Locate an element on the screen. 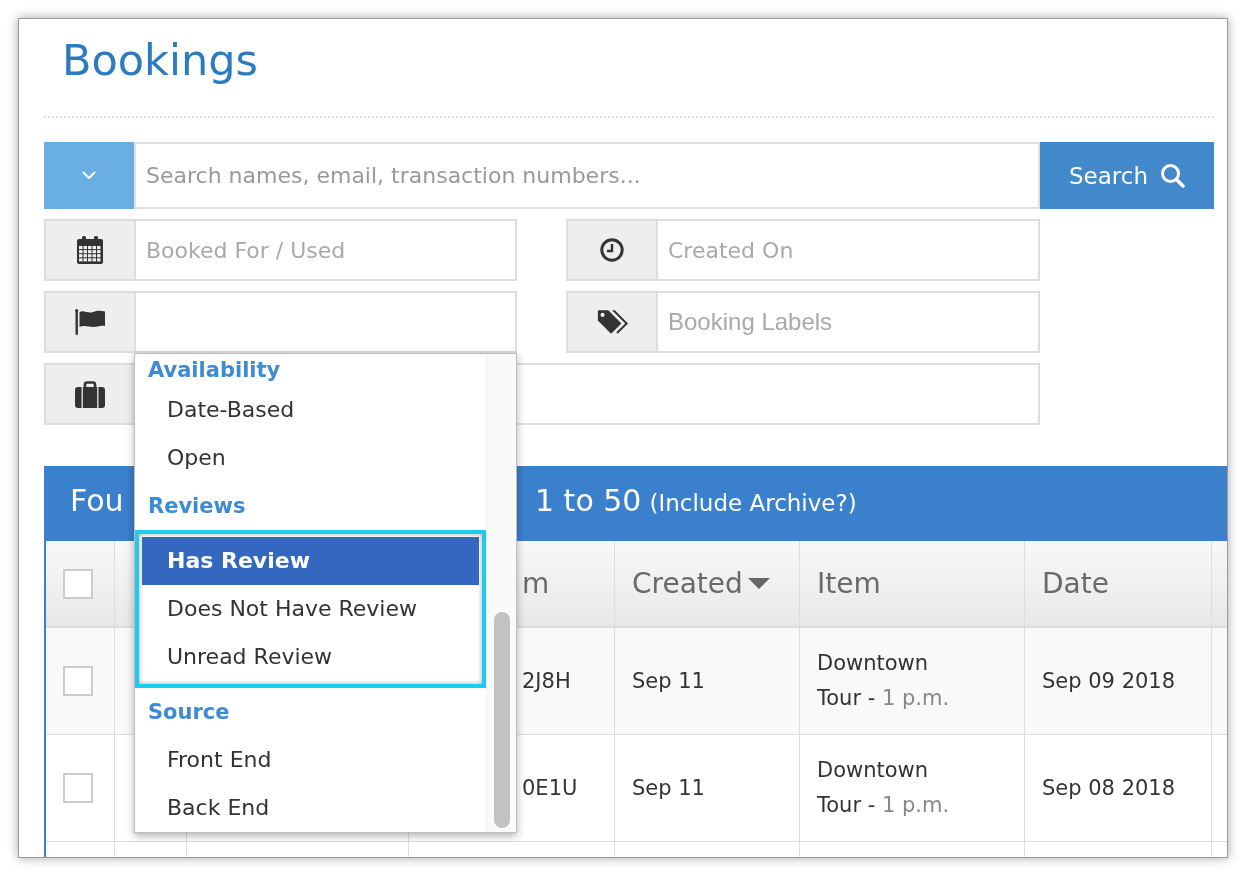 This screenshot has width=1246, height=878. table-cell: Sep 08 2018 is located at coordinates (1118, 788).